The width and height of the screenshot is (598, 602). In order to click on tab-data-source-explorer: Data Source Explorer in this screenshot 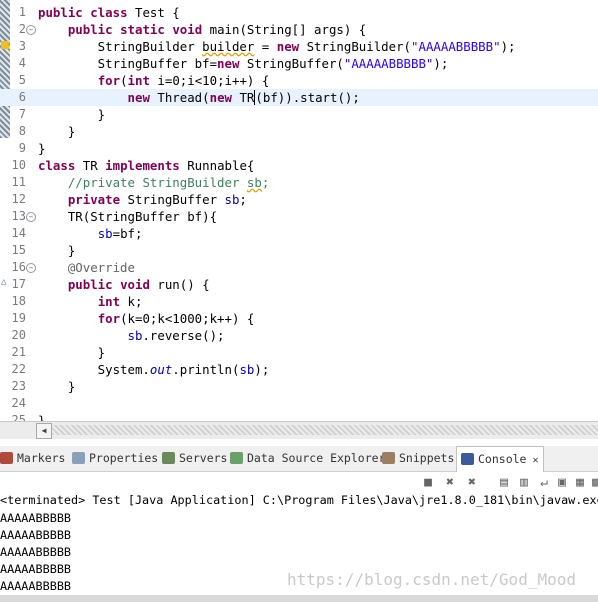, I will do `click(307, 458)`.